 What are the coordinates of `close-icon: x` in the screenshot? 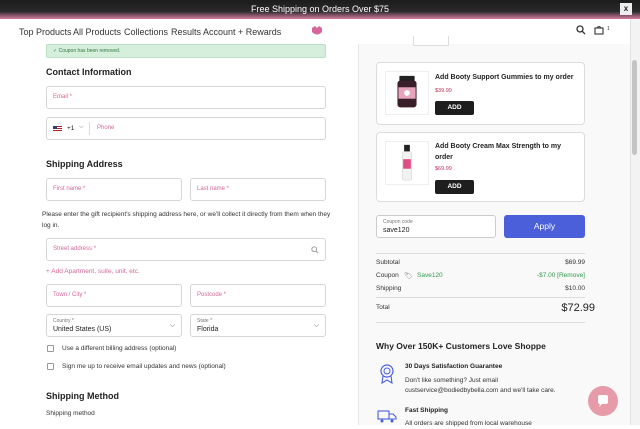 It's located at (626, 9).